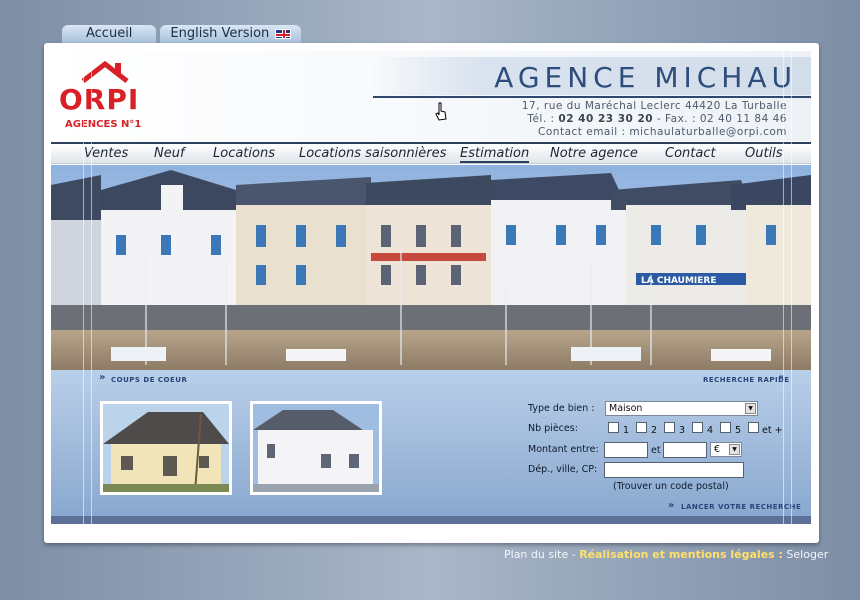  What do you see at coordinates (244, 153) in the screenshot?
I see `nav-locations: Locations` at bounding box center [244, 153].